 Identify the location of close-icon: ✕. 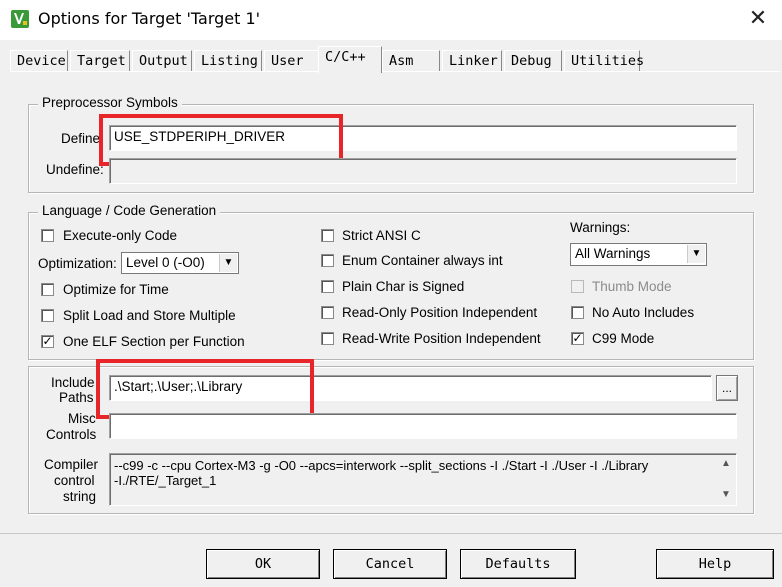
(758, 19).